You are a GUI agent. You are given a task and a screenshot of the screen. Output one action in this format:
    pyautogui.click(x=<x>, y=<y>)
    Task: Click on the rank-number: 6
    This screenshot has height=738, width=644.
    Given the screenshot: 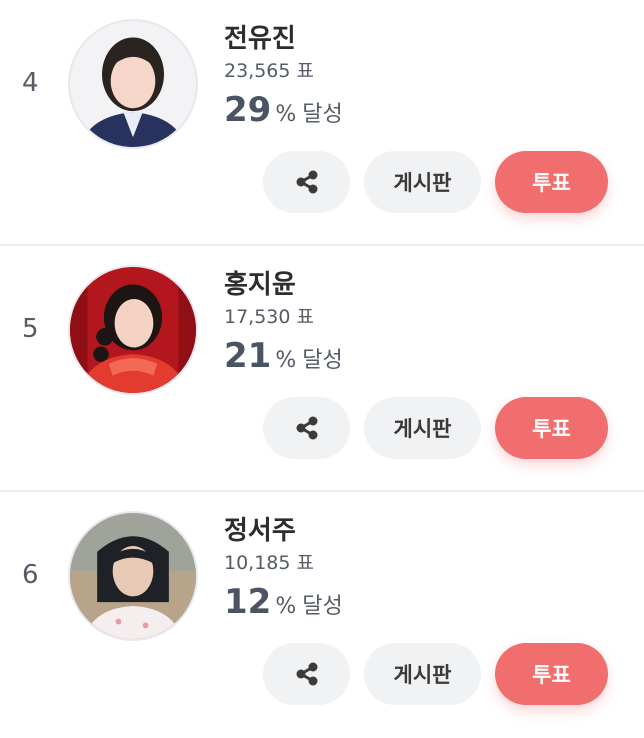 What is the action you would take?
    pyautogui.click(x=30, y=575)
    